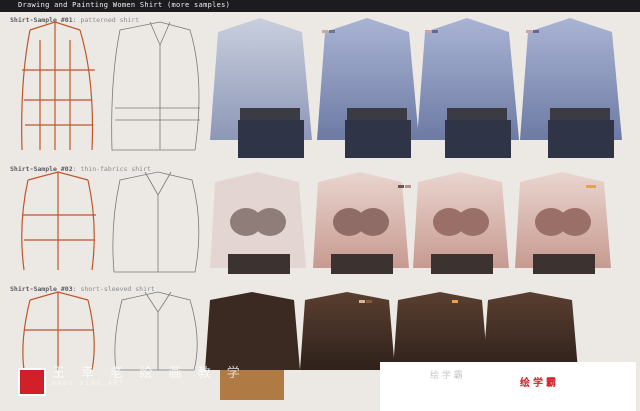  I want to click on row-1-sketch, so click(155, 86).